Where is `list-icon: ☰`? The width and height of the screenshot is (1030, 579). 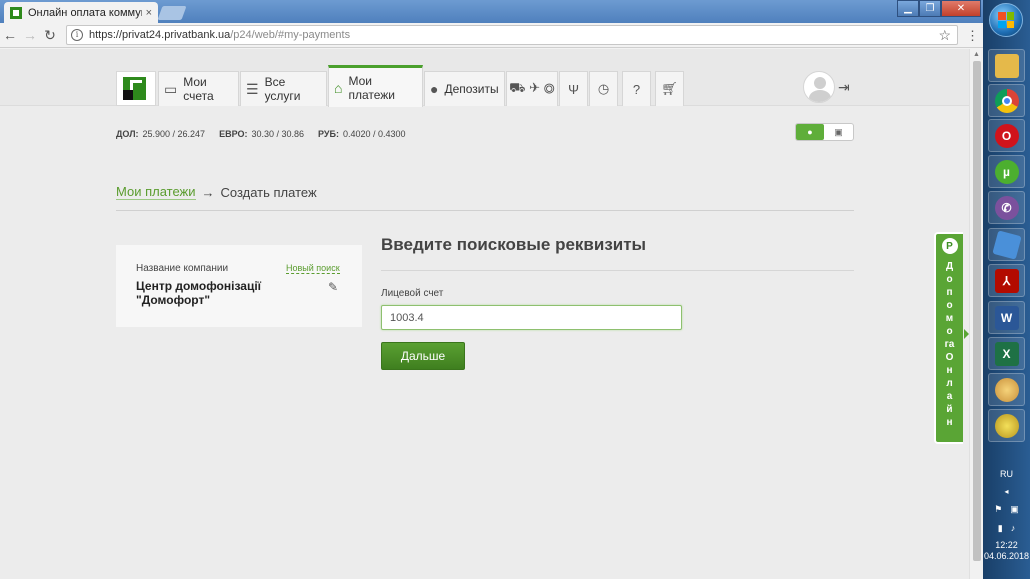 list-icon: ☰ is located at coordinates (252, 88).